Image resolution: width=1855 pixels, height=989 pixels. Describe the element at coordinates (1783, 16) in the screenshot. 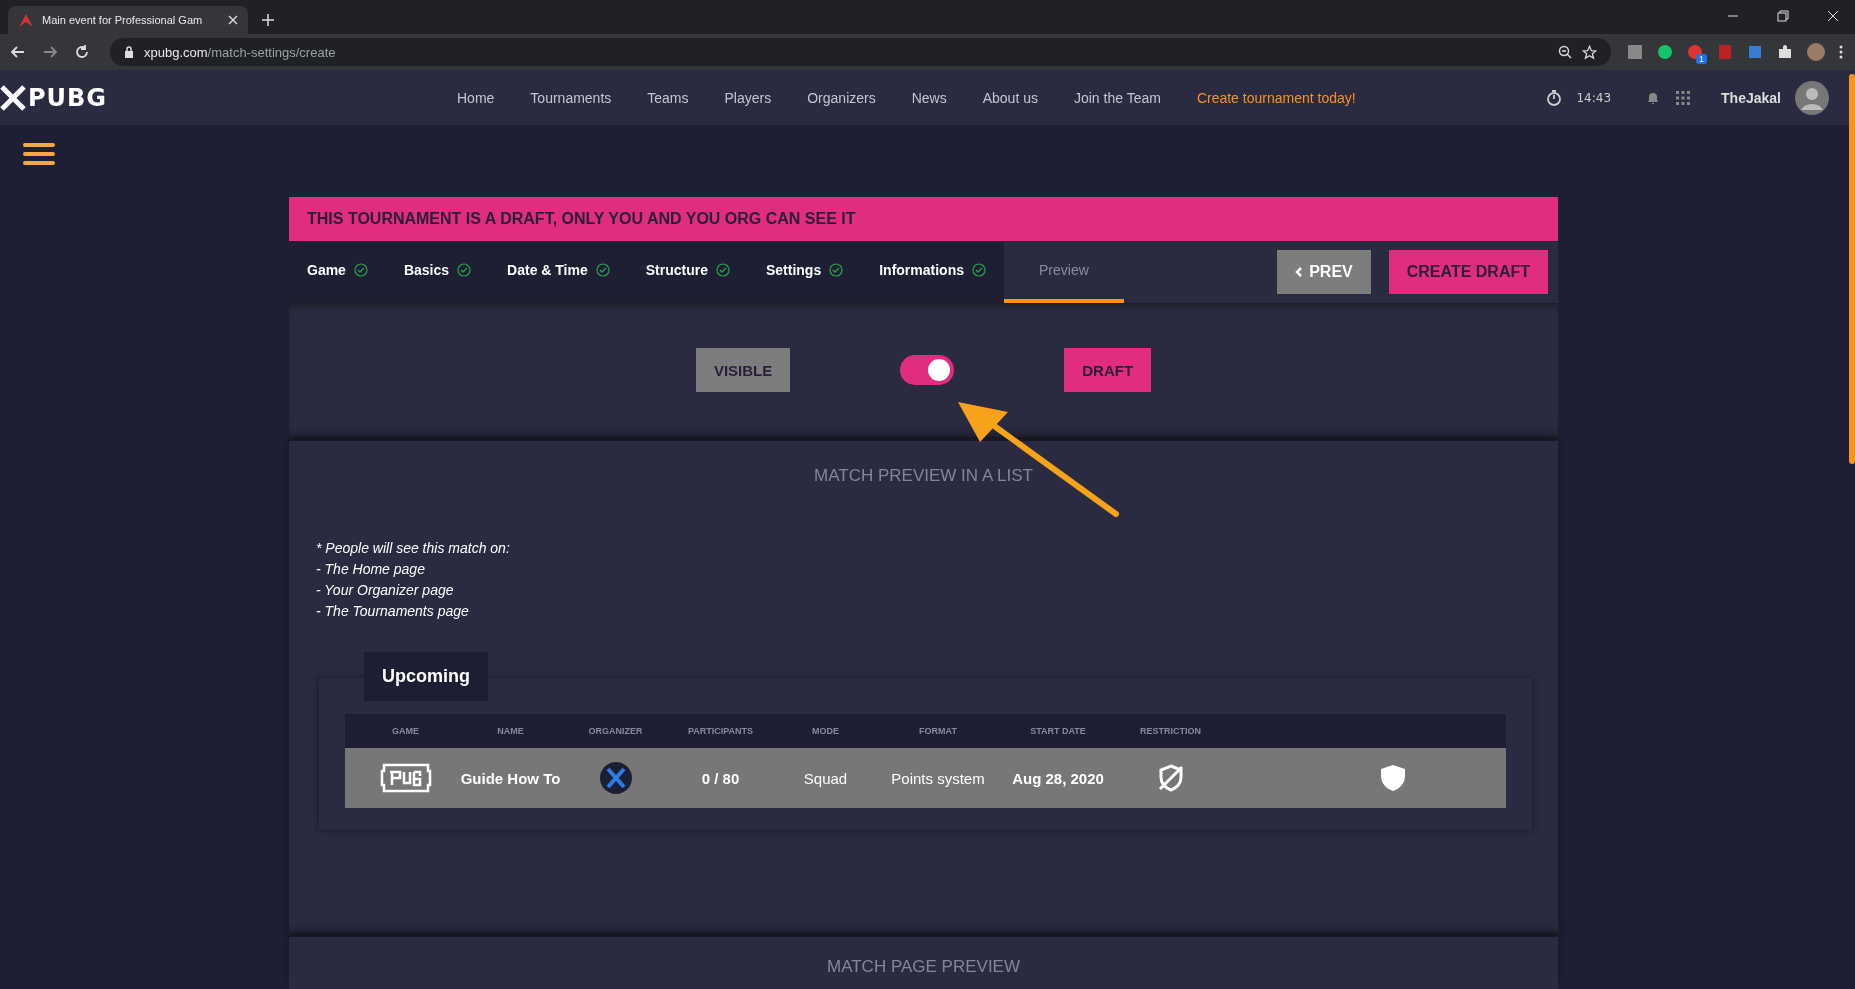

I see `restore-icon` at that location.